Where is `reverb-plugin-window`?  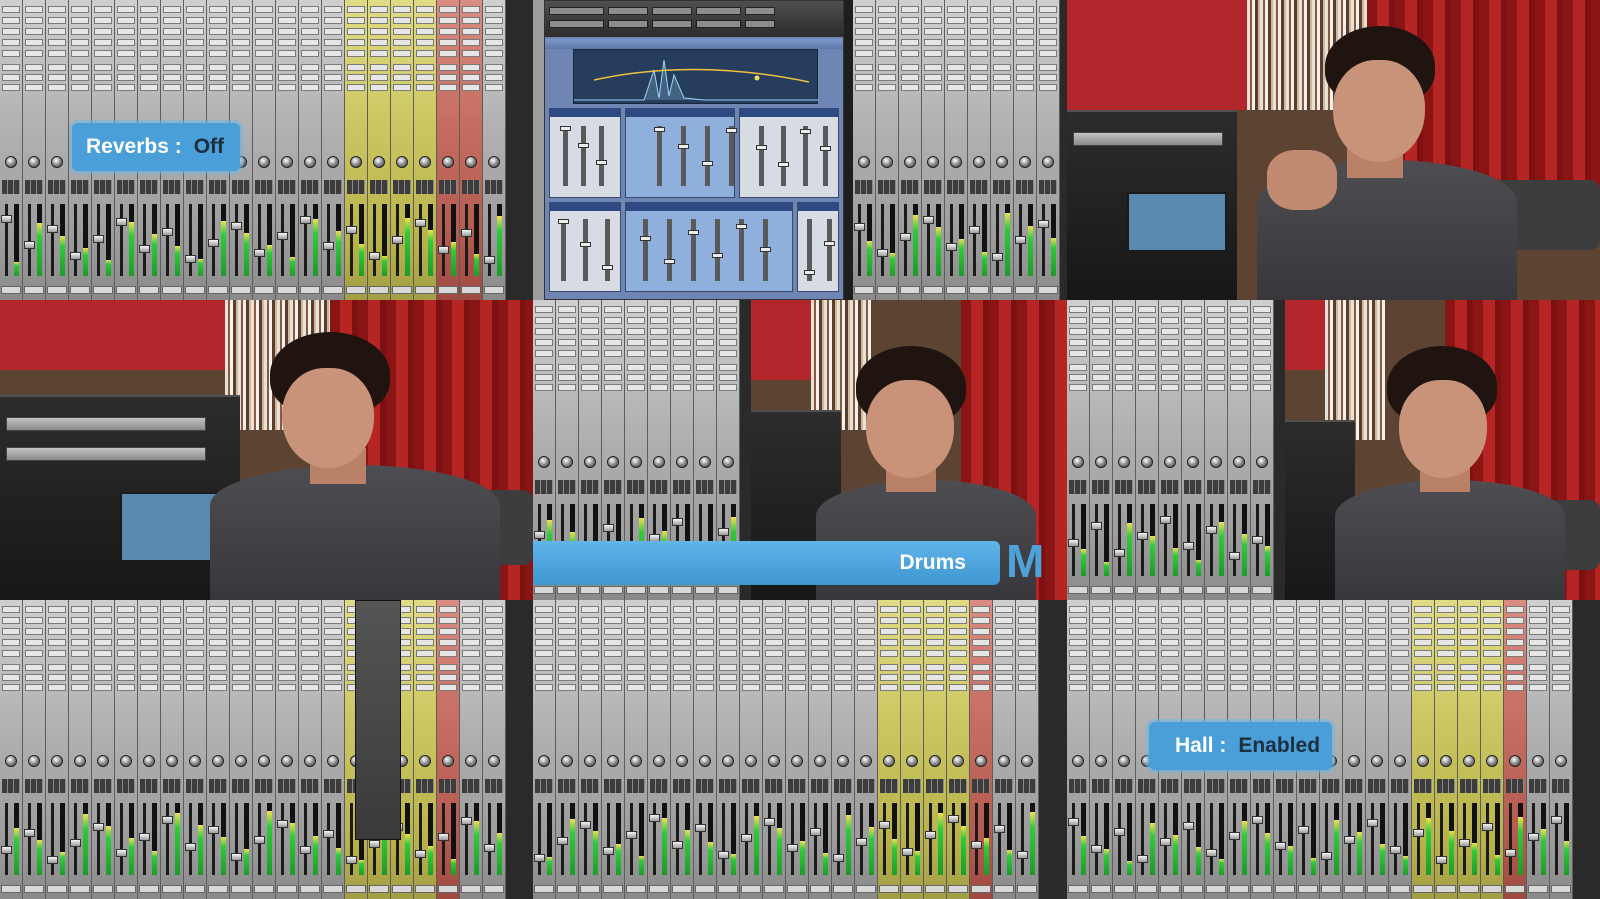
reverb-plugin-window is located at coordinates (694, 150).